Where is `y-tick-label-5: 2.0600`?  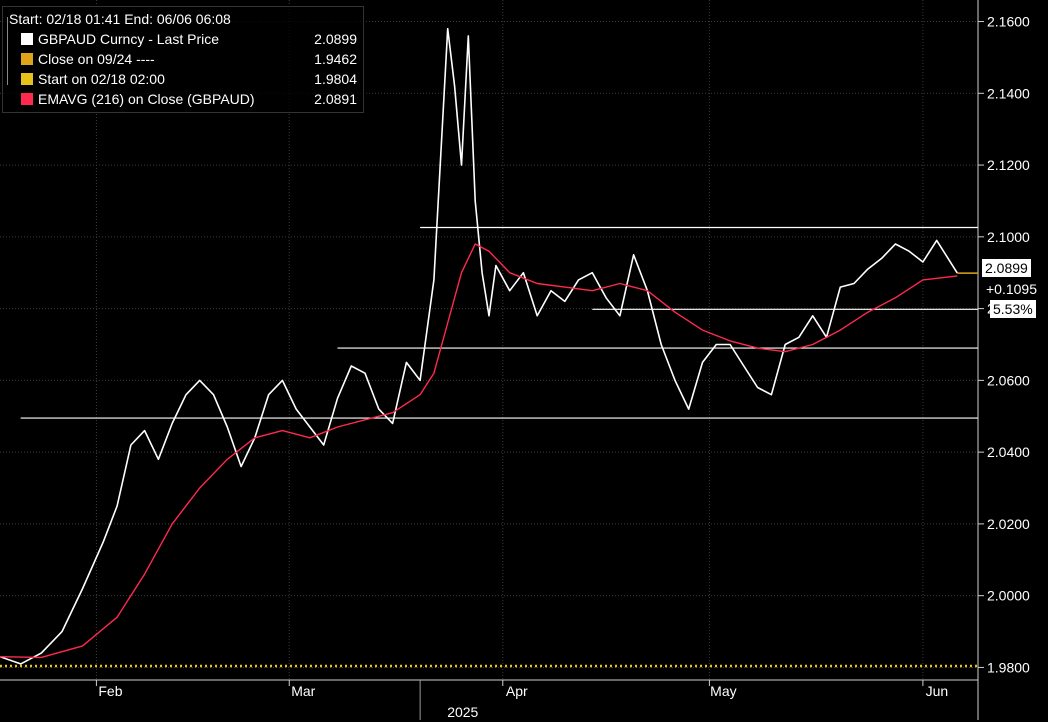 y-tick-label-5: 2.0600 is located at coordinates (1008, 380).